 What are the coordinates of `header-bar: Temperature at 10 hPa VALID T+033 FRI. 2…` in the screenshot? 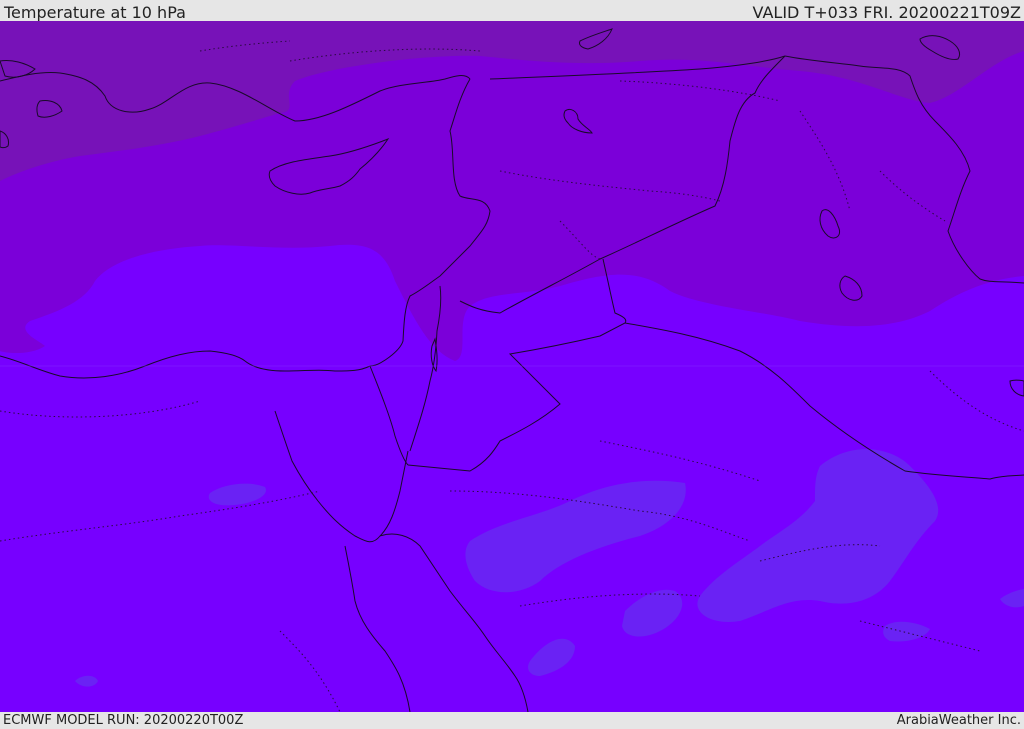 It's located at (512, 11).